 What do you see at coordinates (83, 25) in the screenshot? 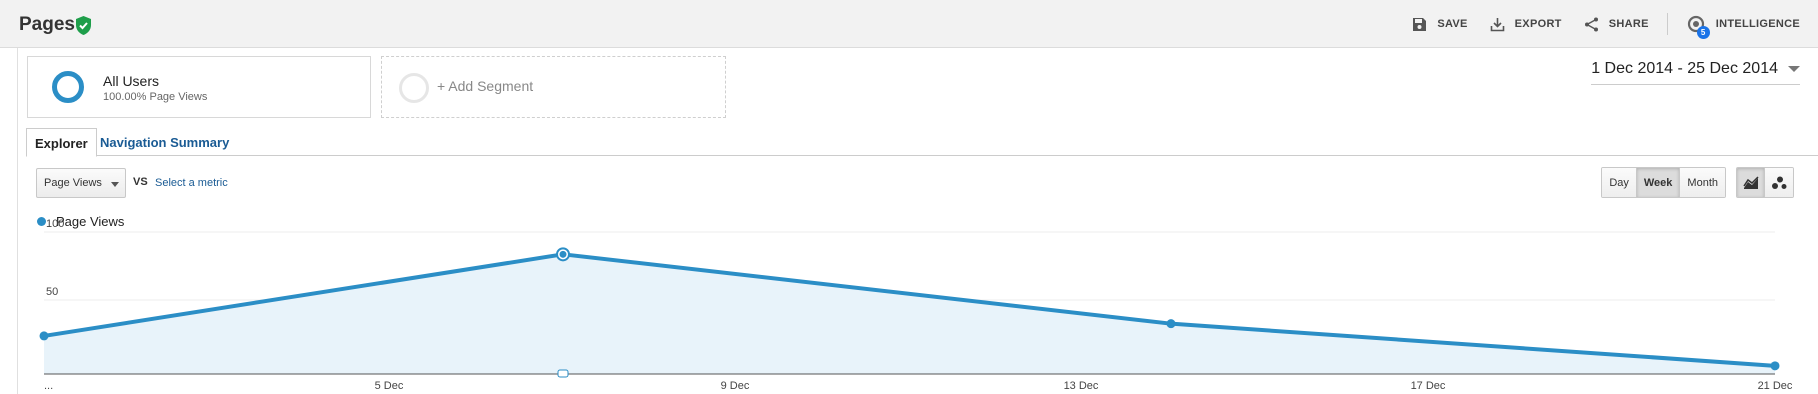
I see `verified-shield-icon` at bounding box center [83, 25].